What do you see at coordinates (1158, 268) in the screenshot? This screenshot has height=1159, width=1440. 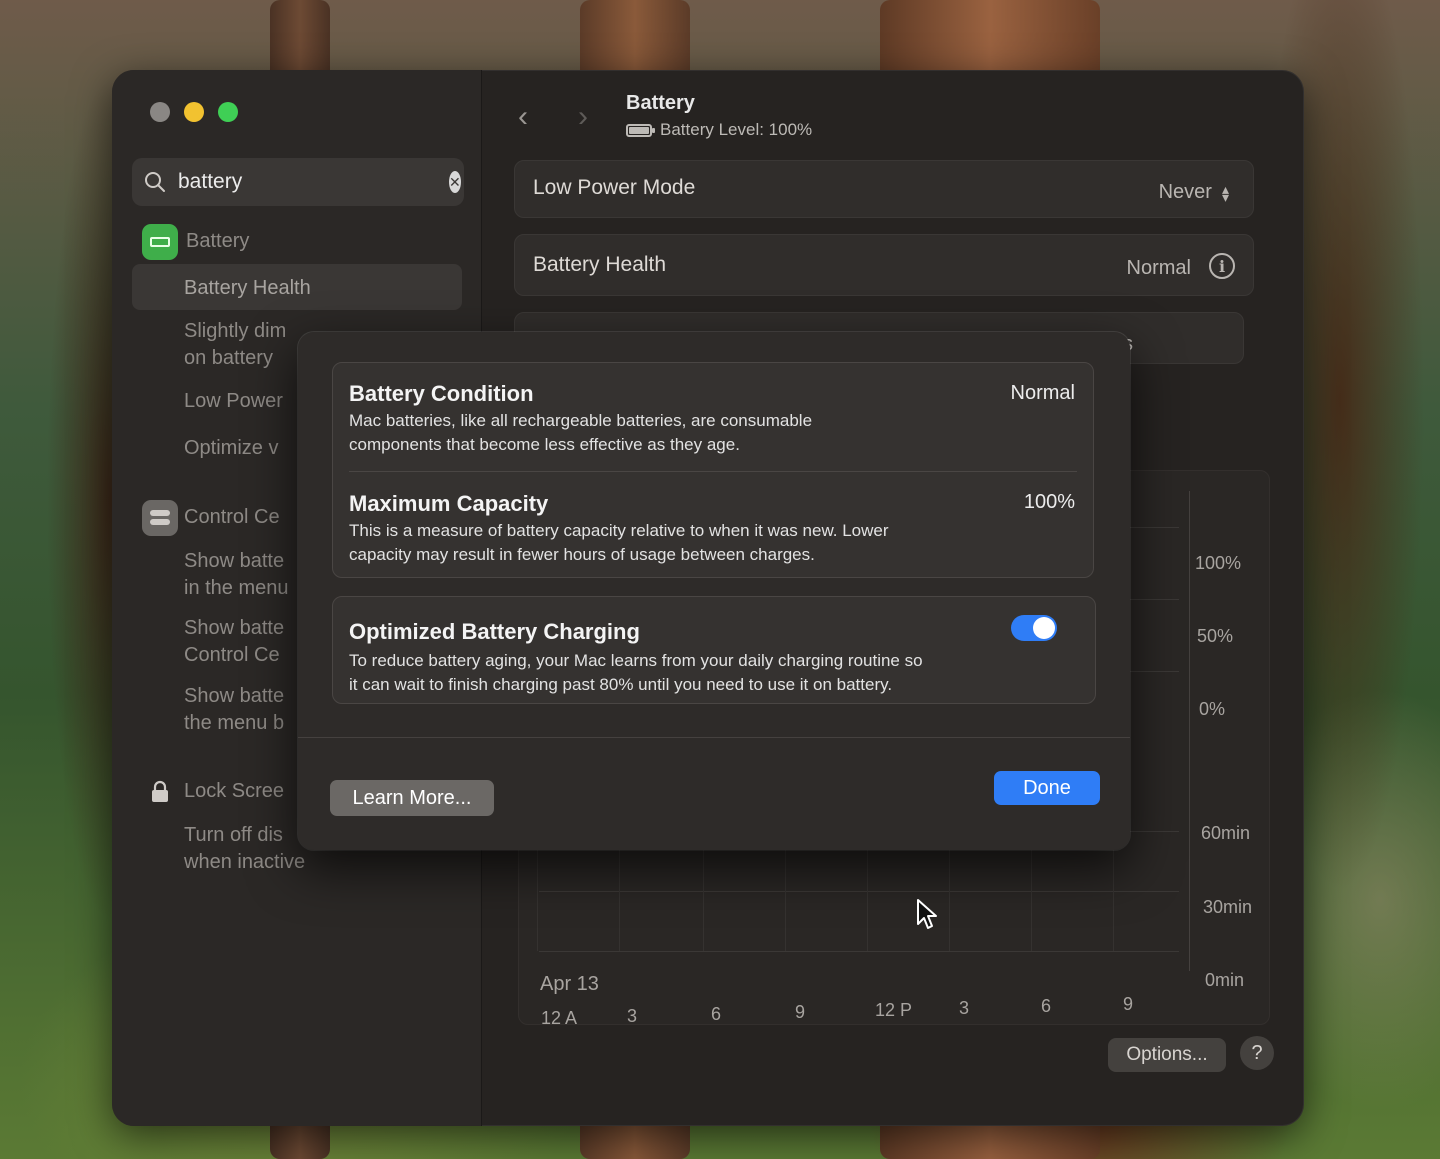 I see `battery-health-value: Normal` at bounding box center [1158, 268].